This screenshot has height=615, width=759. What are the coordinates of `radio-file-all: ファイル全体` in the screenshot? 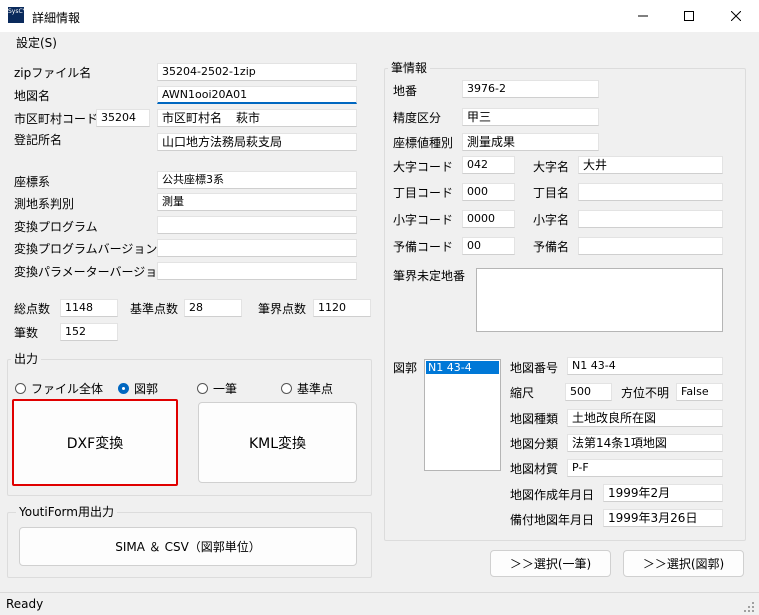 It's located at (59, 388).